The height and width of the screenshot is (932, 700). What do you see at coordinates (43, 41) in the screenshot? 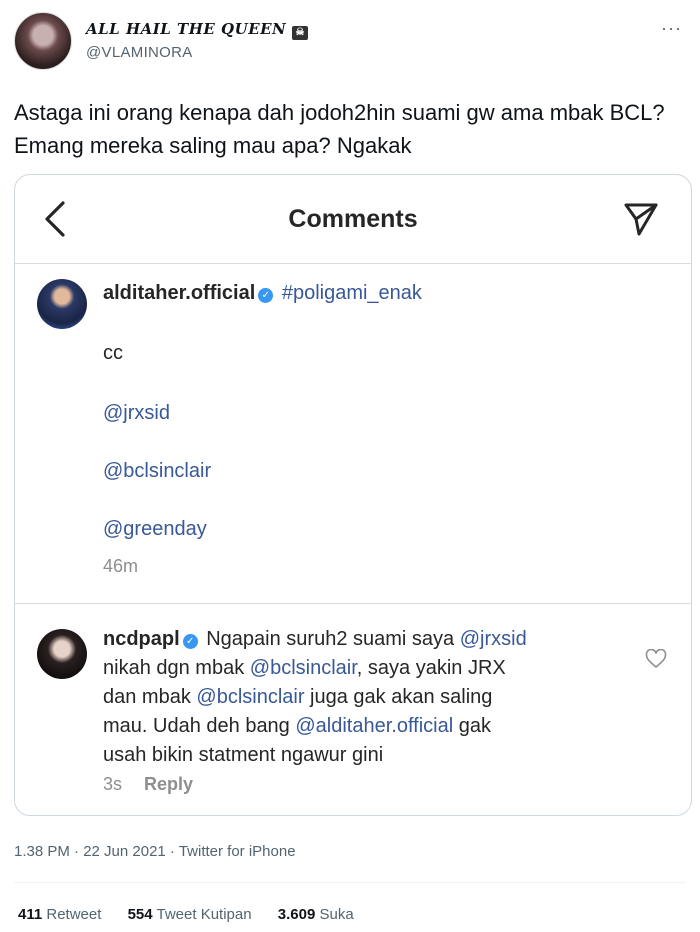
I see `author-avatar` at bounding box center [43, 41].